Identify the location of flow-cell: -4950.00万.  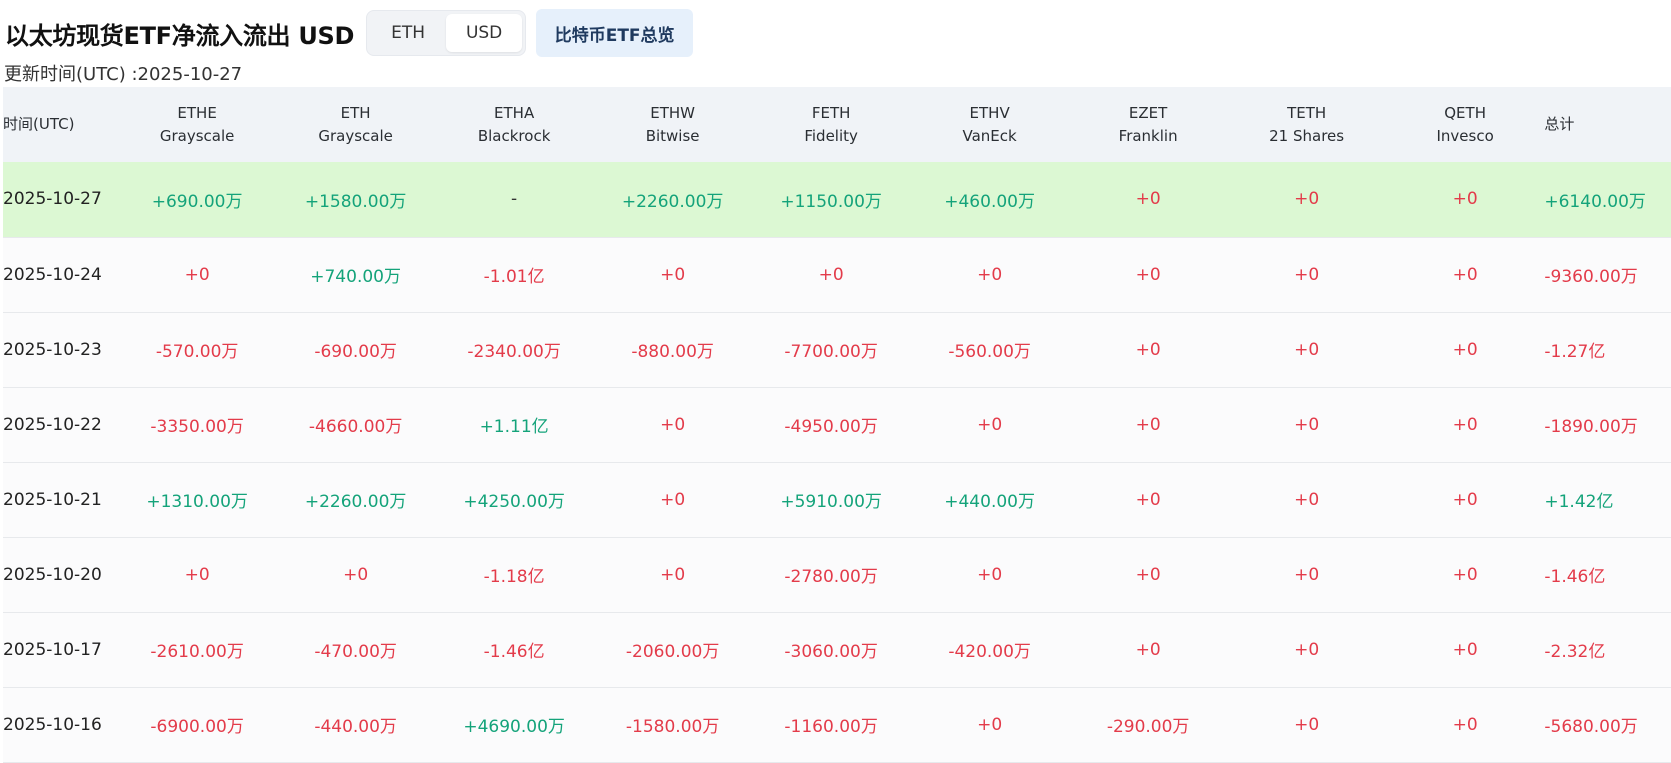
(831, 427).